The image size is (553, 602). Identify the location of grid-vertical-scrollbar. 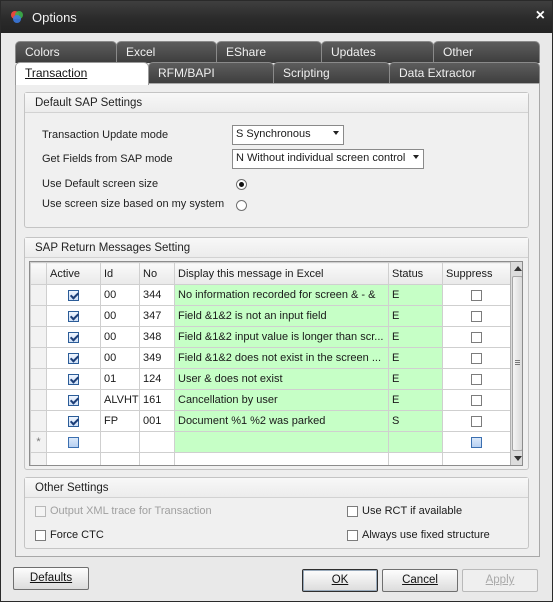
(516, 363).